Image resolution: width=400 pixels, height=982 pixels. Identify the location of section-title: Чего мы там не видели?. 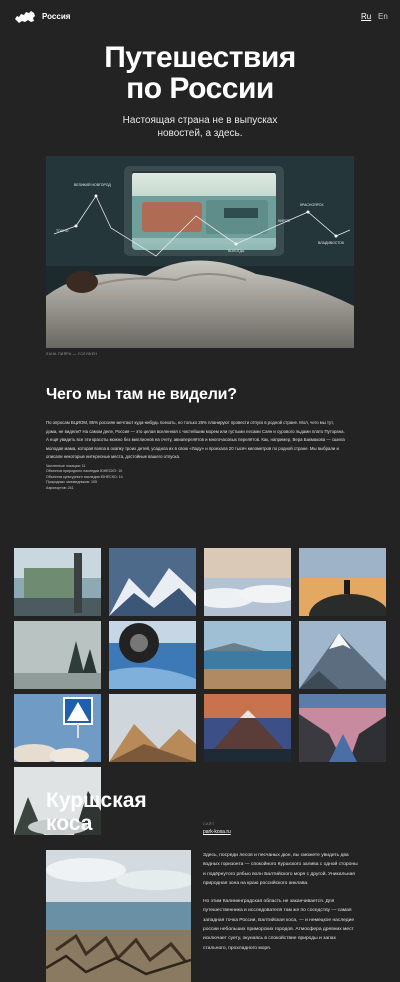
(141, 394).